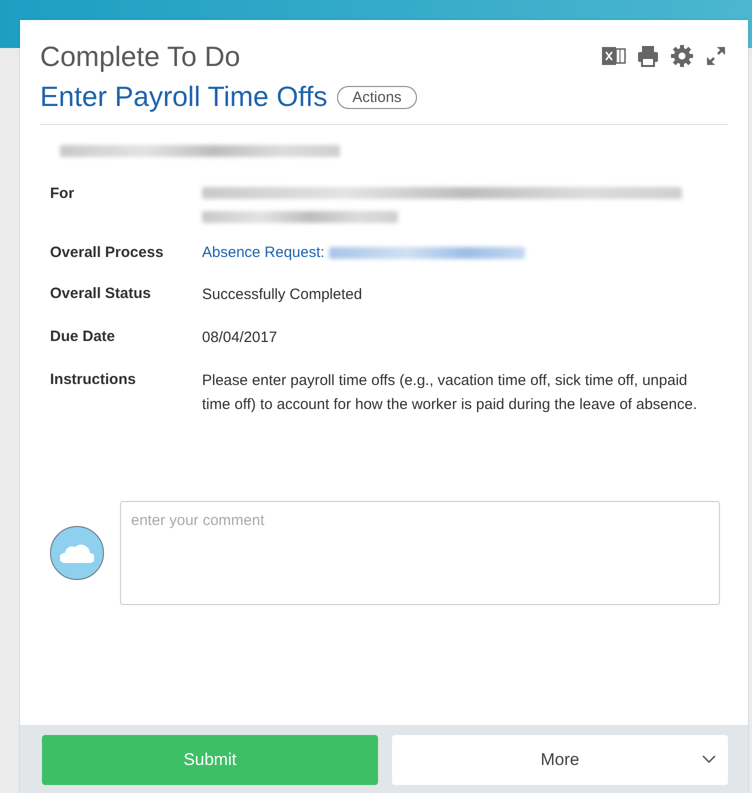 The image size is (752, 793). I want to click on field-label: Overall Process, so click(107, 253).